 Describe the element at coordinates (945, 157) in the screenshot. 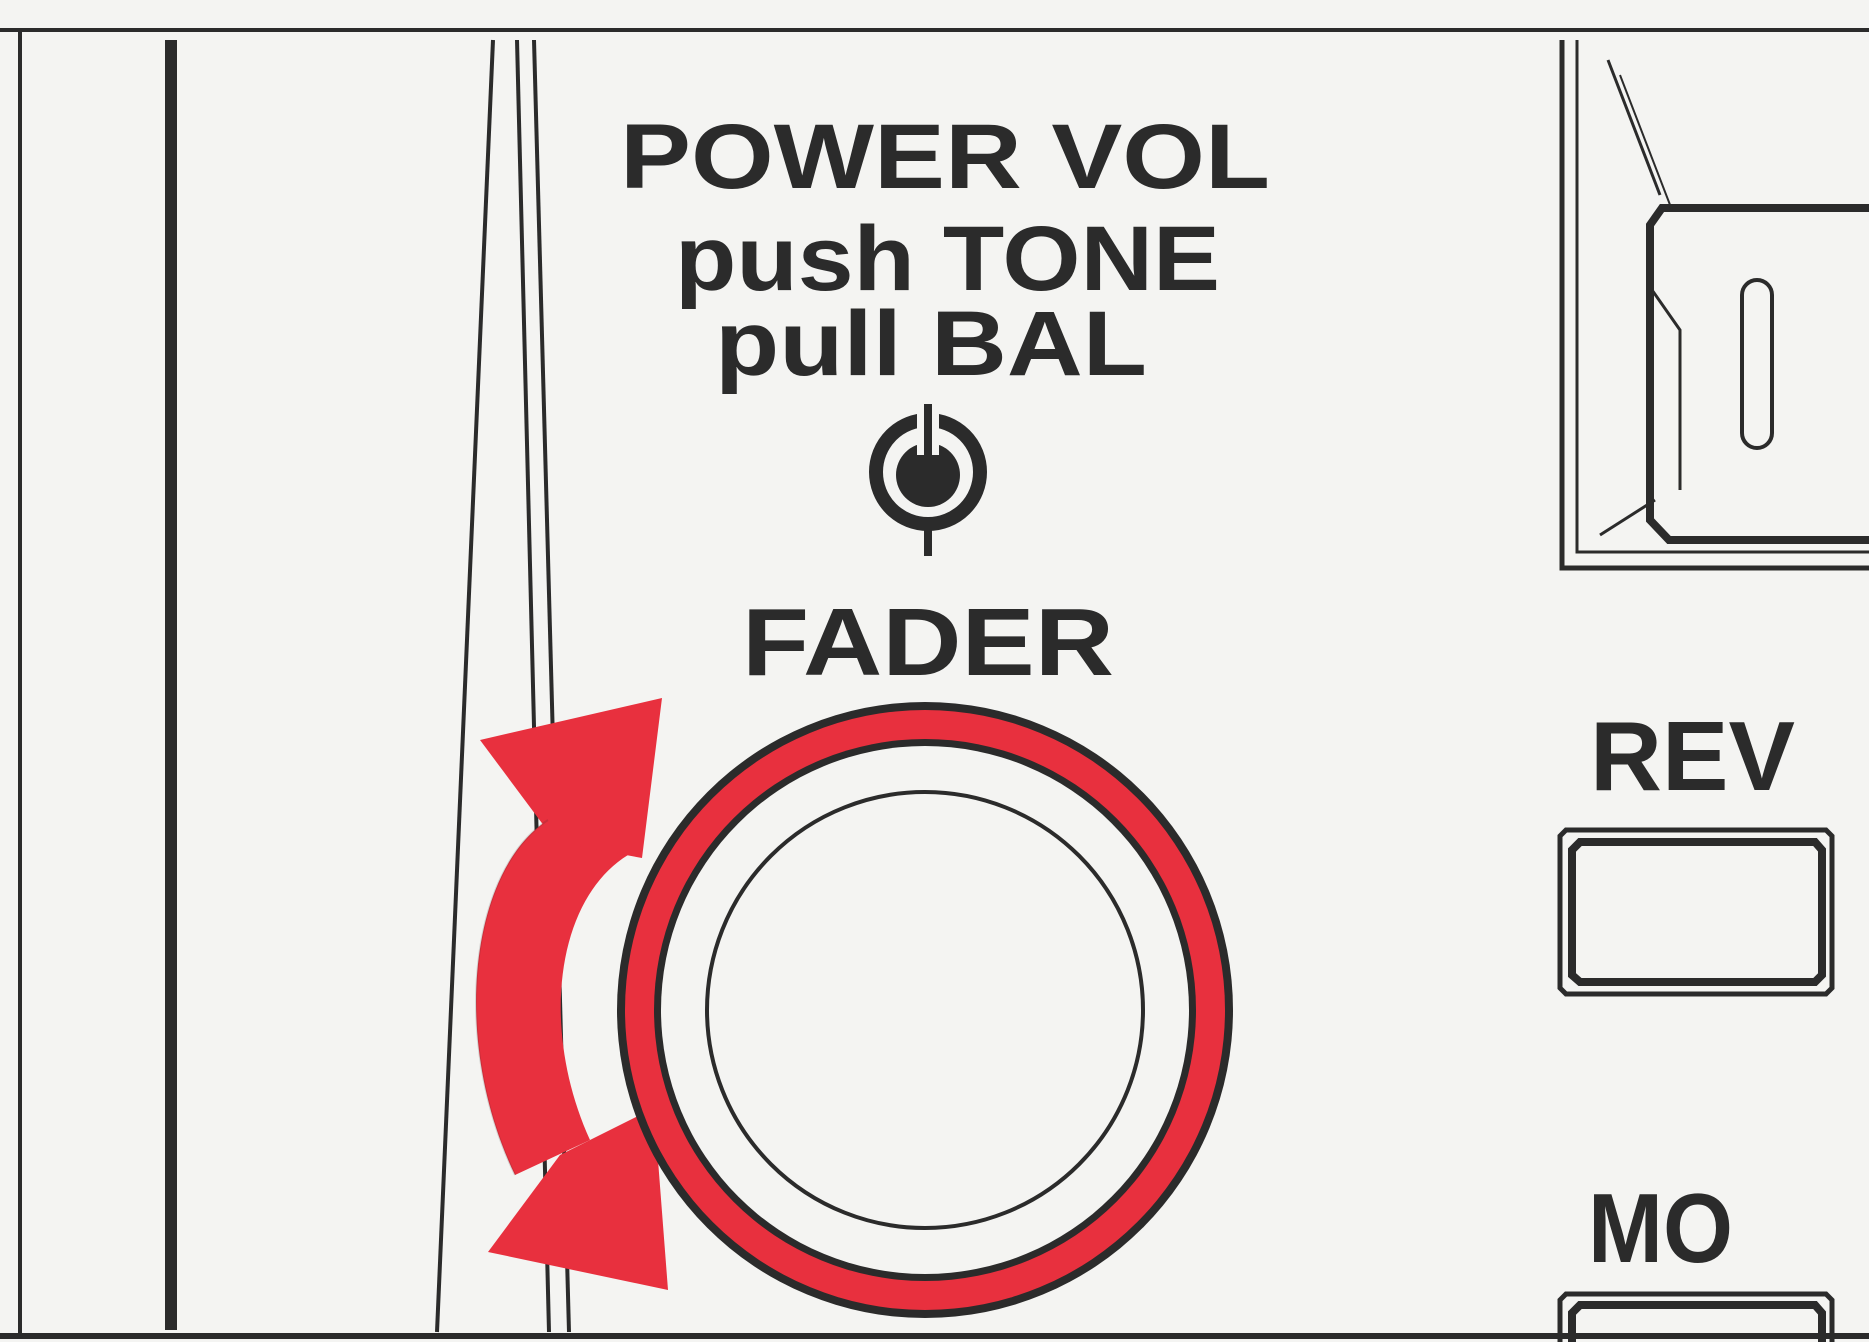

I see `knob-label-line1: POWER VOL` at that location.